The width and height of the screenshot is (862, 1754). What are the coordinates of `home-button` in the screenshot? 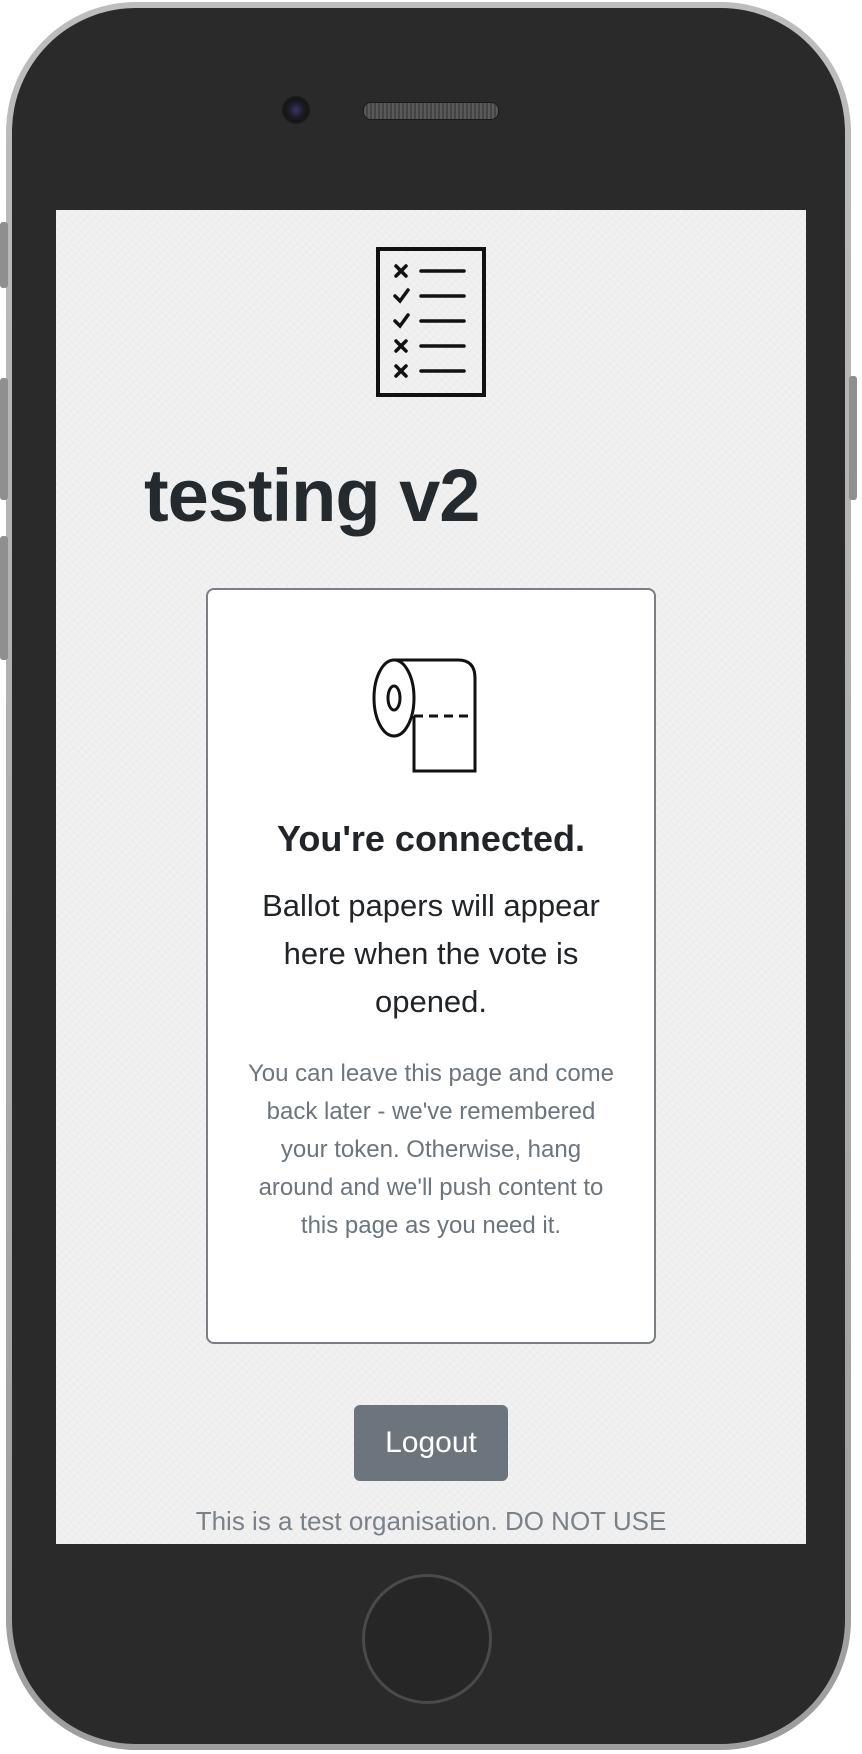 It's located at (427, 1639).